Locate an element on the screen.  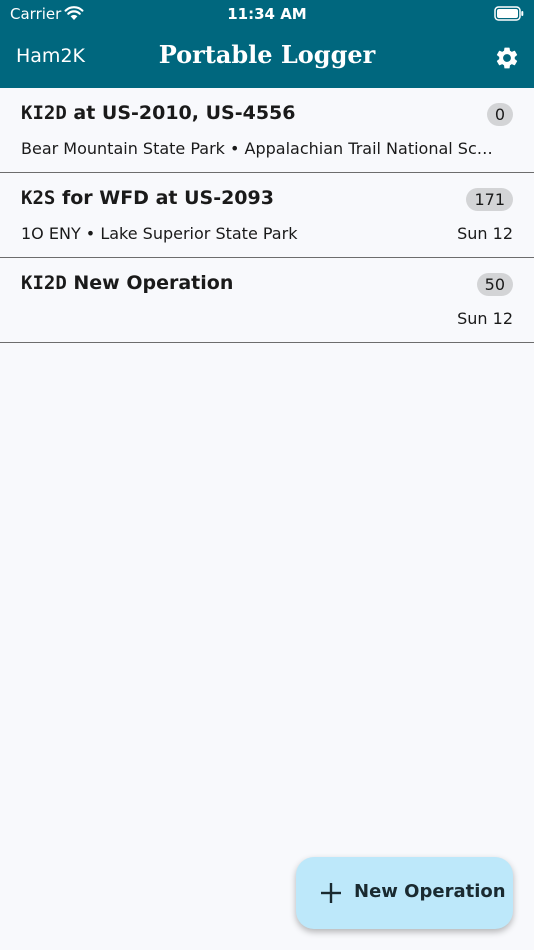
operation-row: KI2D New Operation 50 Sun 12 is located at coordinates (267, 300).